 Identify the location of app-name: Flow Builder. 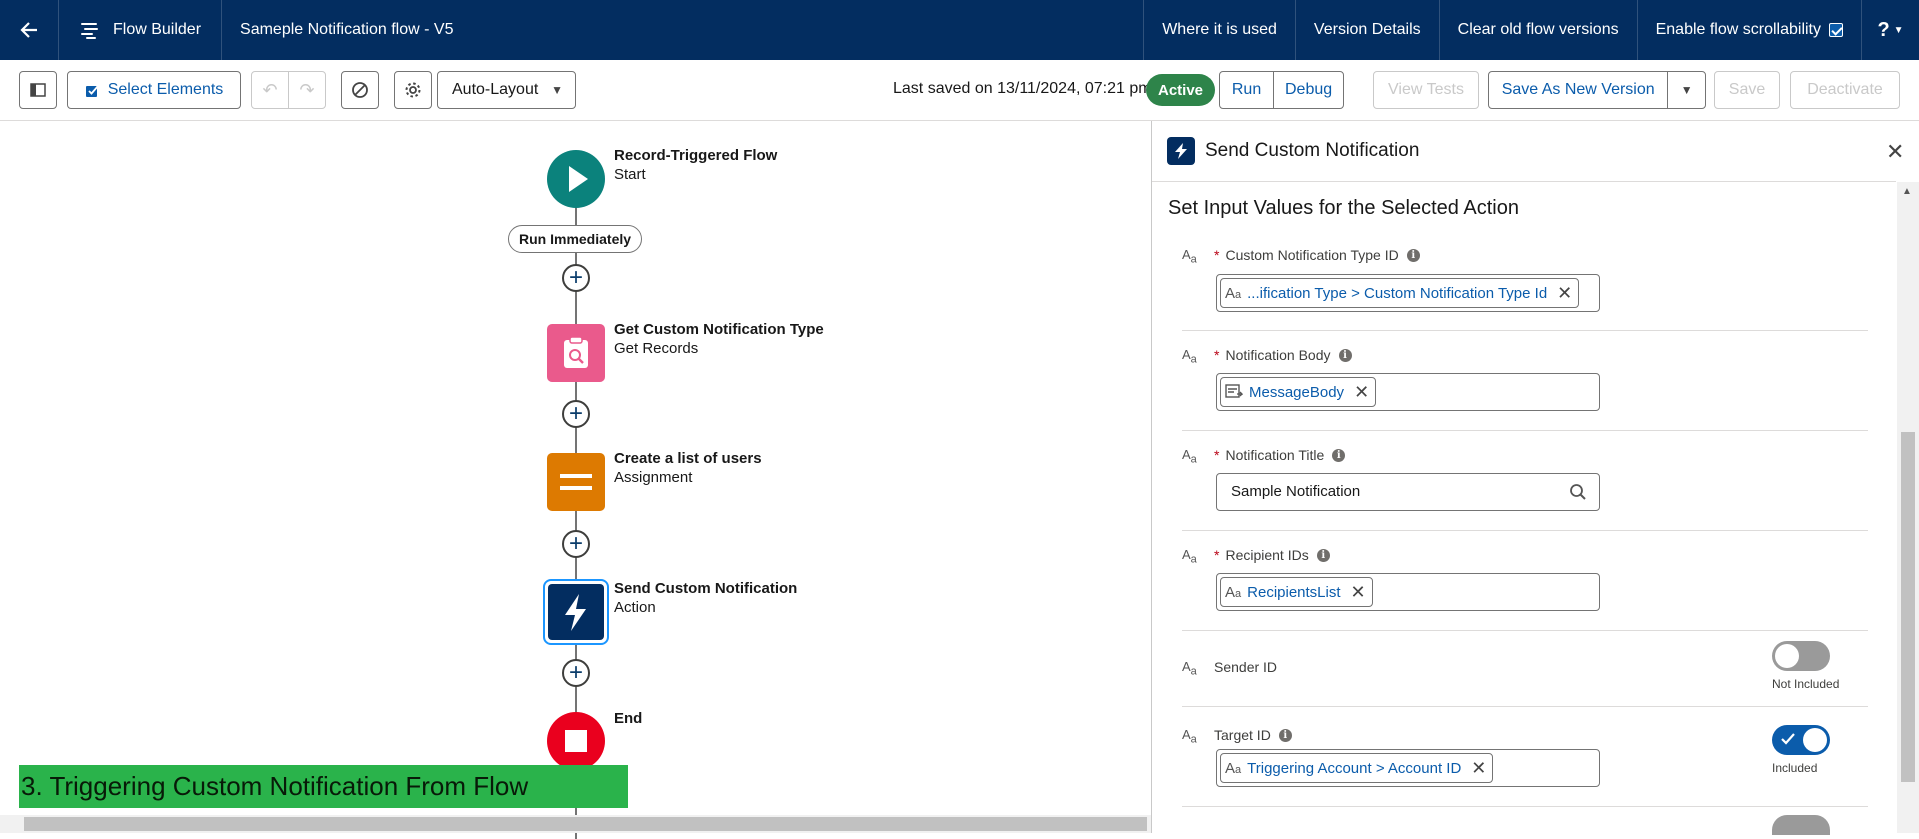
(140, 30).